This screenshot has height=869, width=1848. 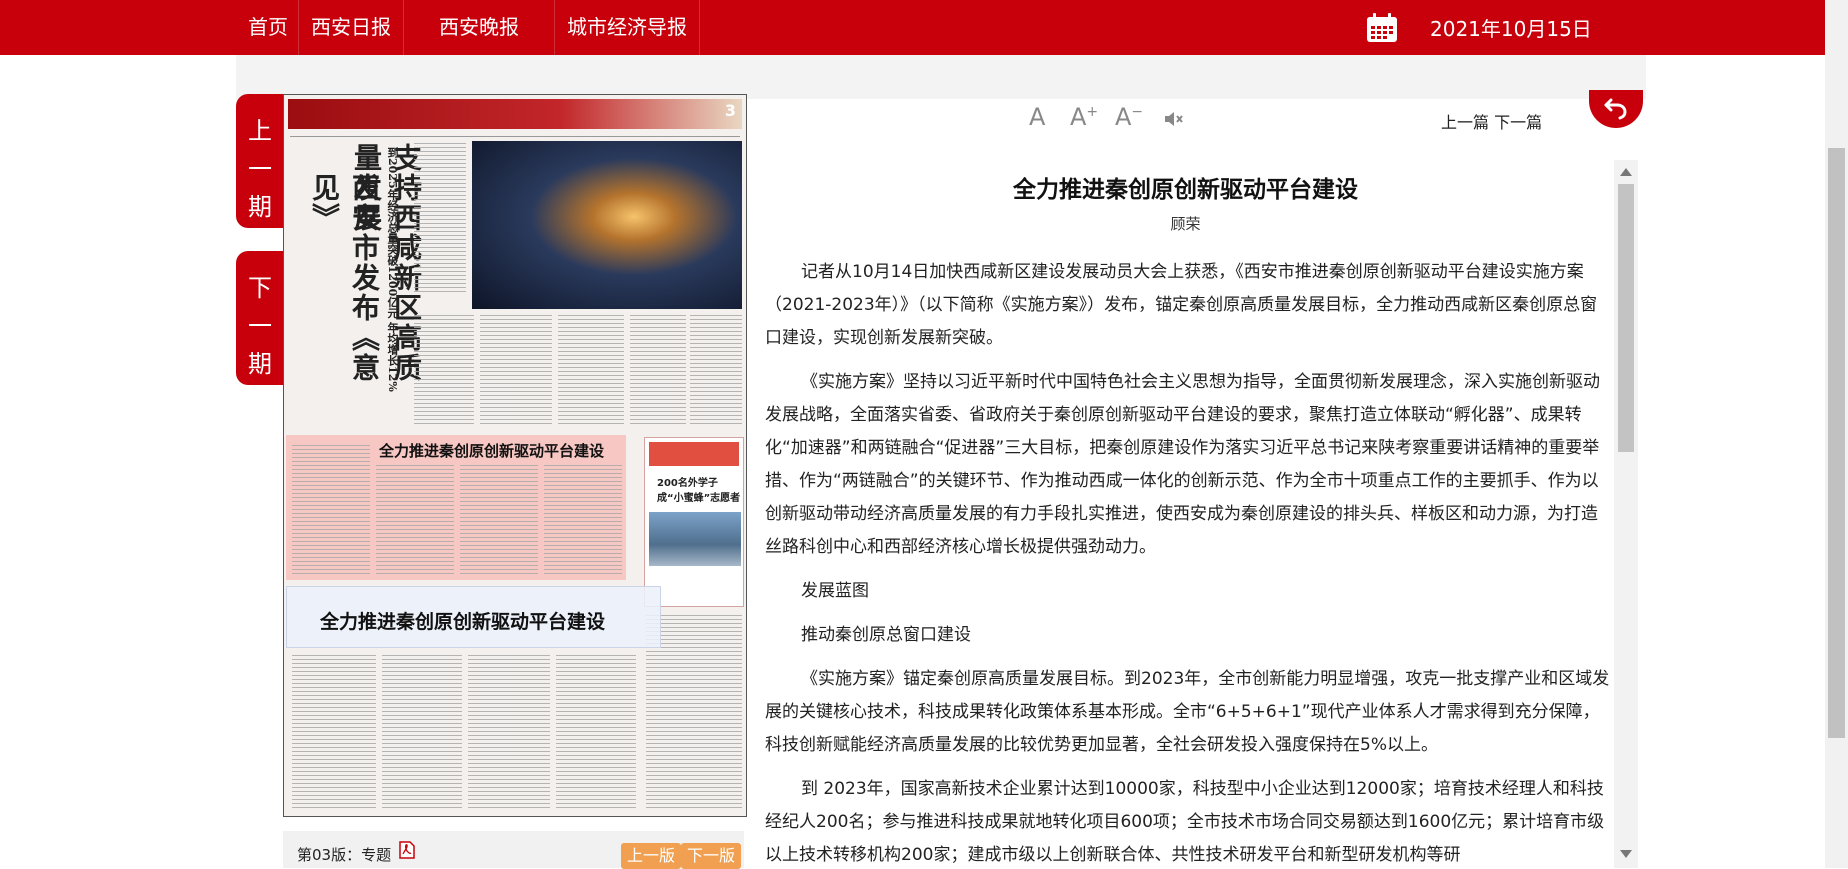 I want to click on return-arrow-icon, so click(x=1615, y=109).